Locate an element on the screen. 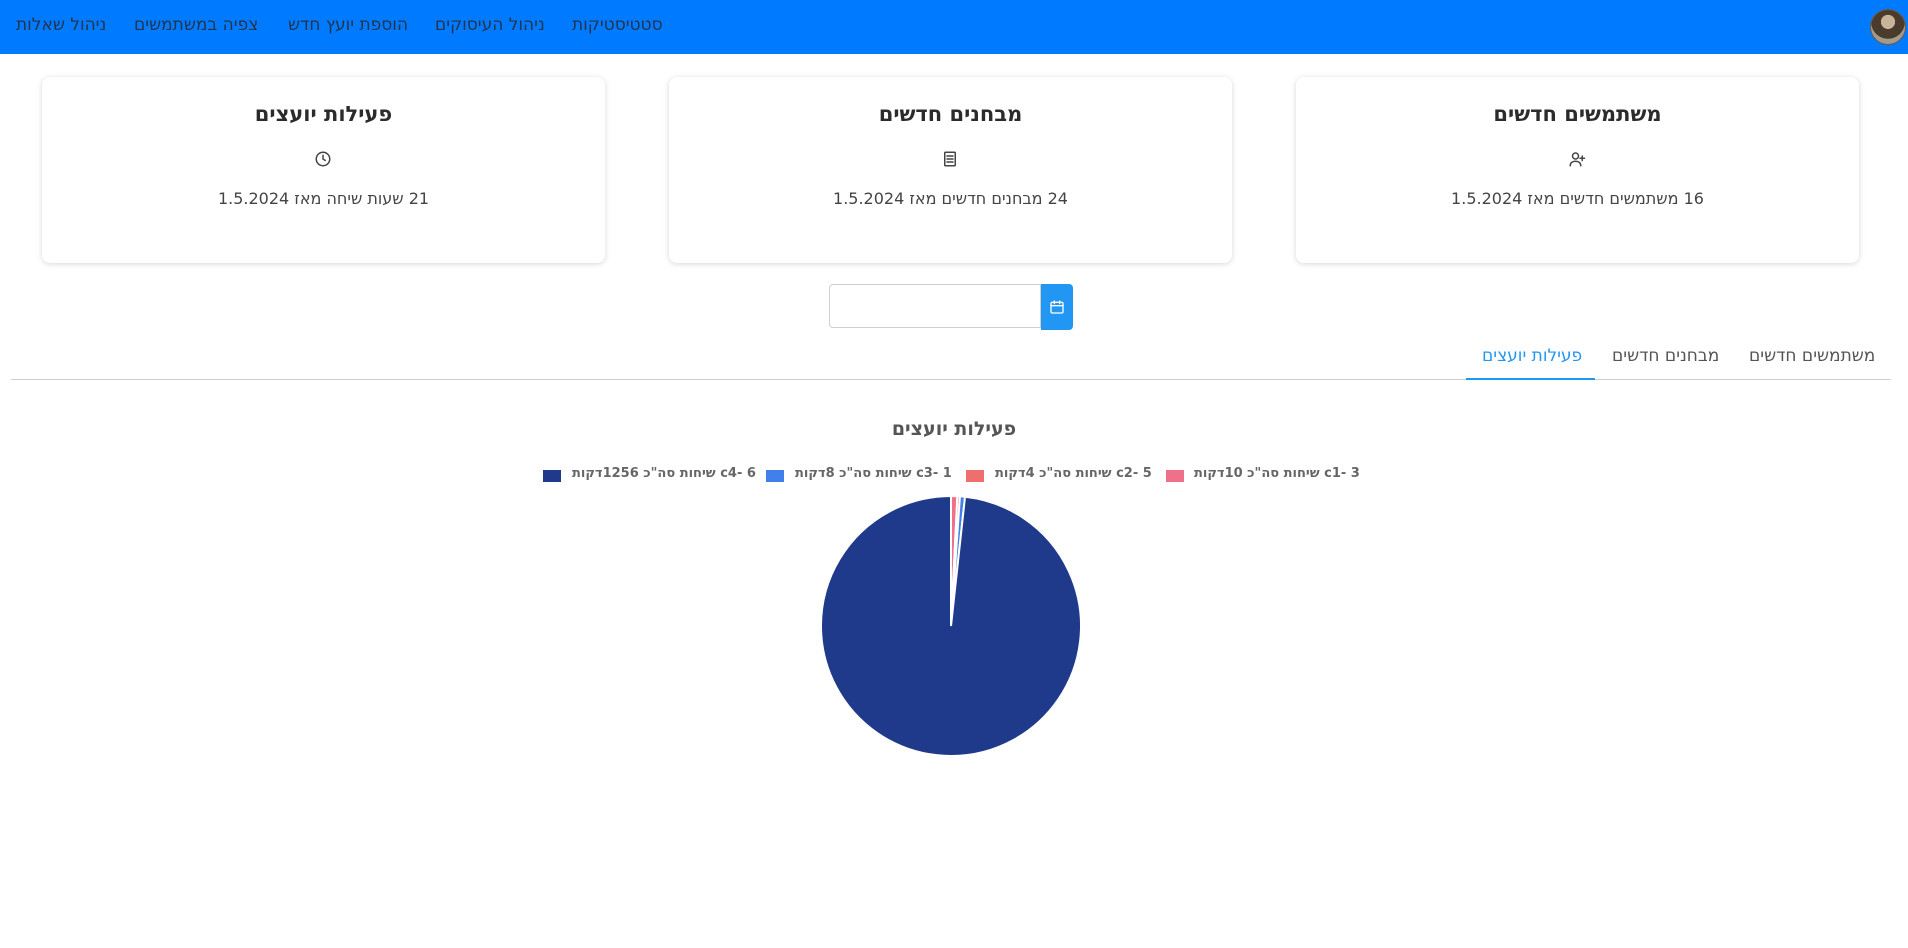  card-text: 16 משתמשים חדשים מאז 1.5.2024 is located at coordinates (1577, 198).